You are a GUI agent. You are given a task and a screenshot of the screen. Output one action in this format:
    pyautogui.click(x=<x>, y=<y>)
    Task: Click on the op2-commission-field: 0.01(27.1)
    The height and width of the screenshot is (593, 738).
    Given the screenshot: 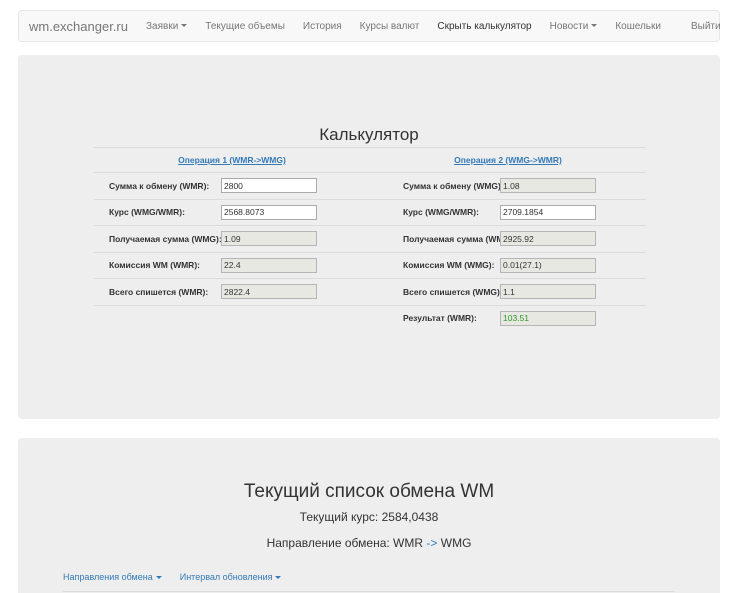 What is the action you would take?
    pyautogui.click(x=548, y=265)
    